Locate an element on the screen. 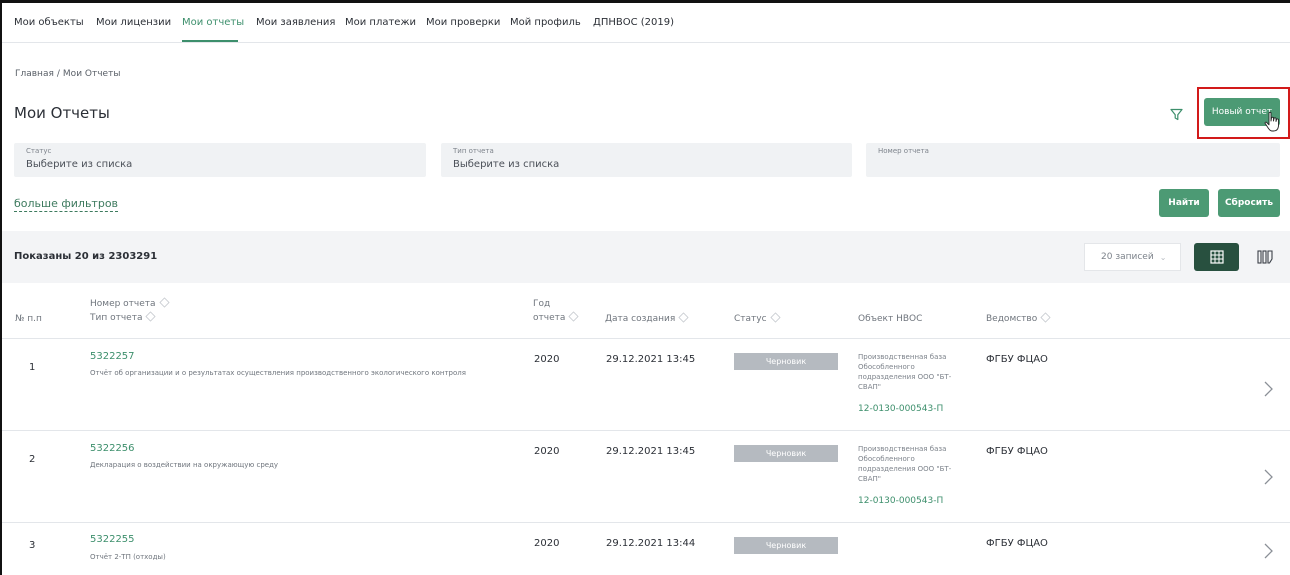 This screenshot has height=575, width=1290. reset-button: Сбросить is located at coordinates (1249, 203).